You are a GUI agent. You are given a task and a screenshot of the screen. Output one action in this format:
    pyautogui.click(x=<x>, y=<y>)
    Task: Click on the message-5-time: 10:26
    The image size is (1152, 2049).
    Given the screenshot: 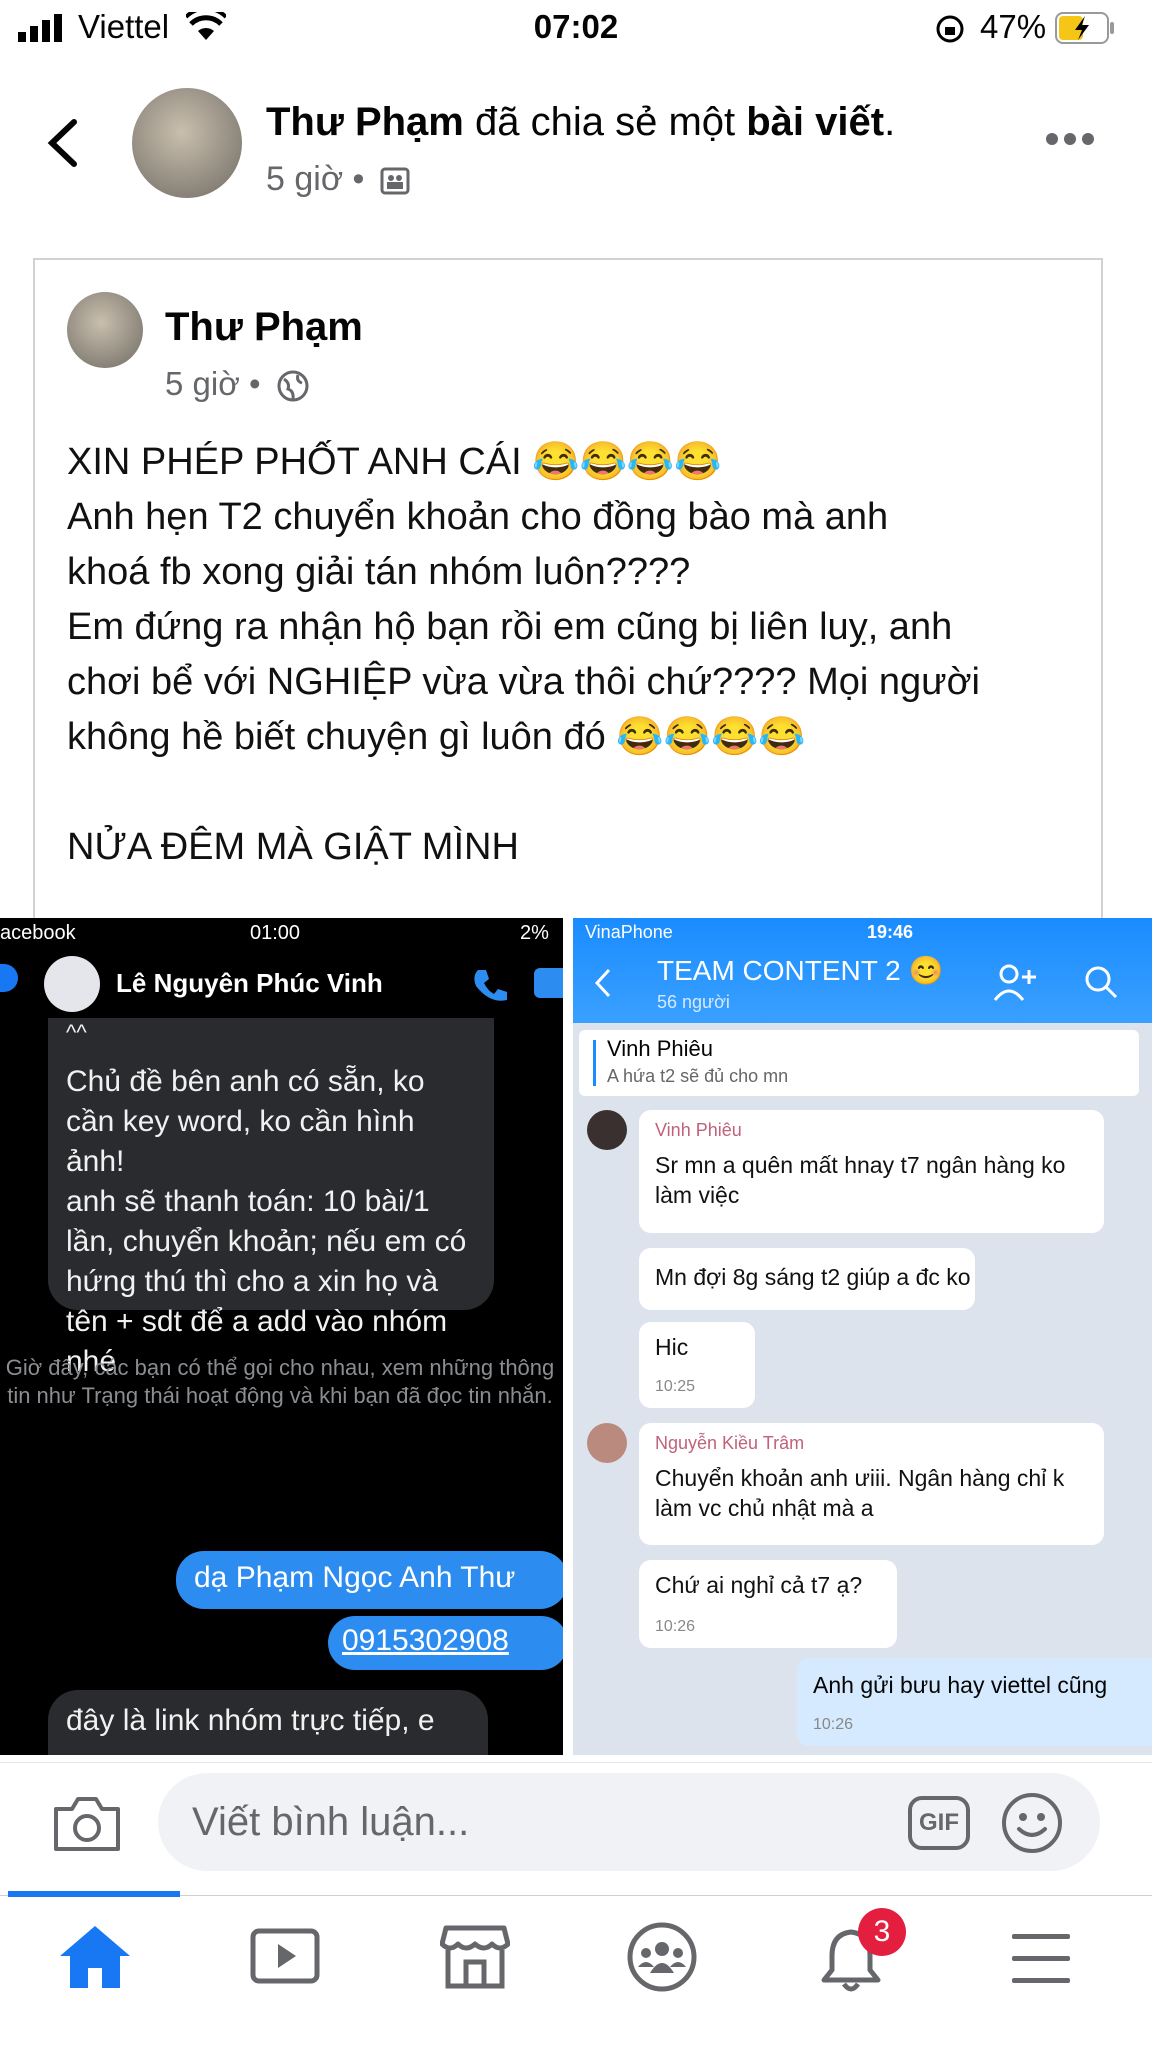 What is the action you would take?
    pyautogui.click(x=675, y=1626)
    